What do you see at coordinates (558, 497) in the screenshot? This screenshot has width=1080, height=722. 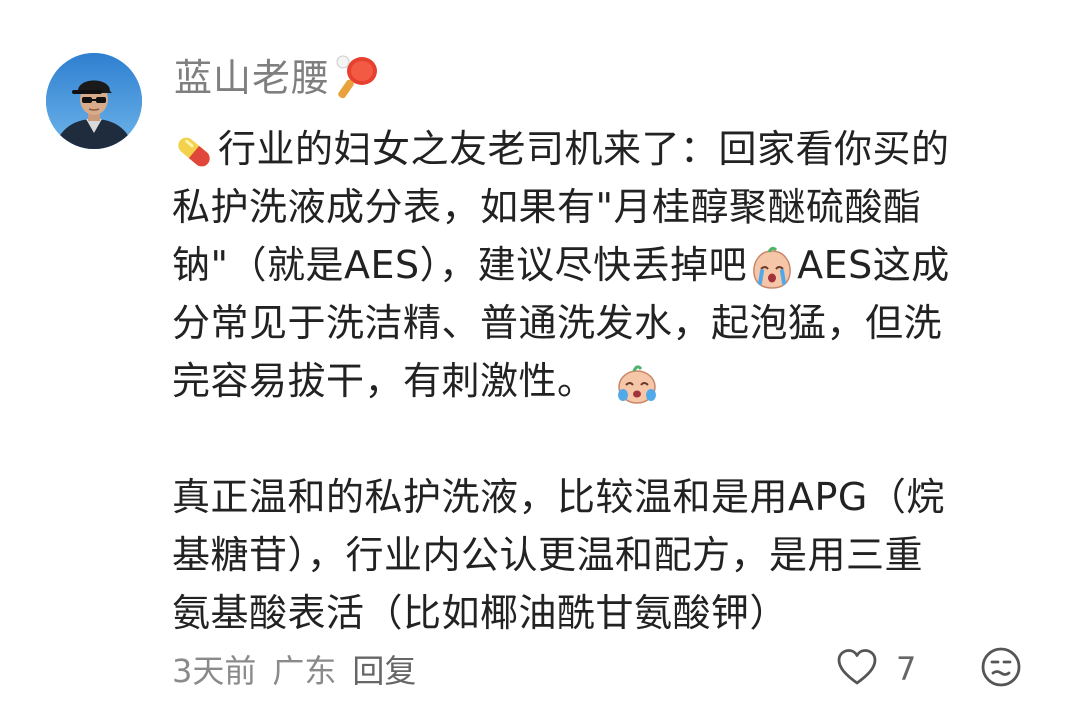 I see `text-segment: 真正温和的私护洗液，比较温和是用APG（烷` at bounding box center [558, 497].